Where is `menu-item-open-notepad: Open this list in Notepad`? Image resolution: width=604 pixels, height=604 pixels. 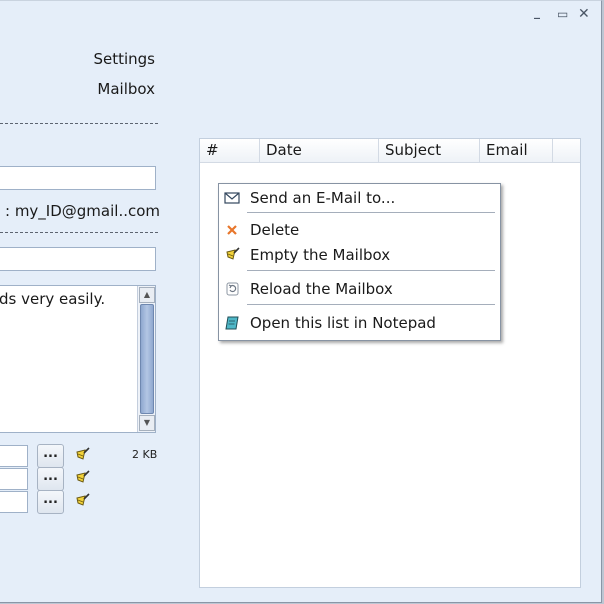
menu-item-open-notepad: Open this list in Notepad is located at coordinates (359, 323).